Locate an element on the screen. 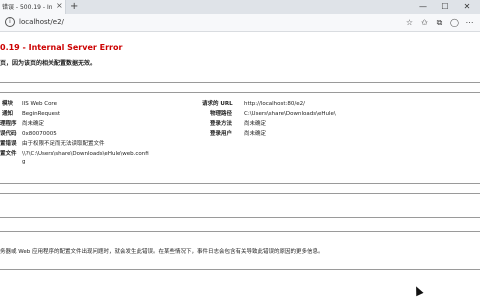 The height and width of the screenshot is (300, 480). detail-value: 由于权限不足而无法读取配置文件 is located at coordinates (63, 144).